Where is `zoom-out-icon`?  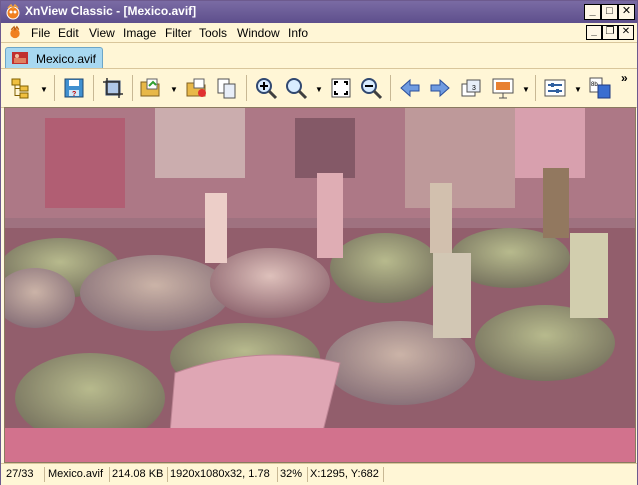
zoom-out-icon is located at coordinates (371, 88).